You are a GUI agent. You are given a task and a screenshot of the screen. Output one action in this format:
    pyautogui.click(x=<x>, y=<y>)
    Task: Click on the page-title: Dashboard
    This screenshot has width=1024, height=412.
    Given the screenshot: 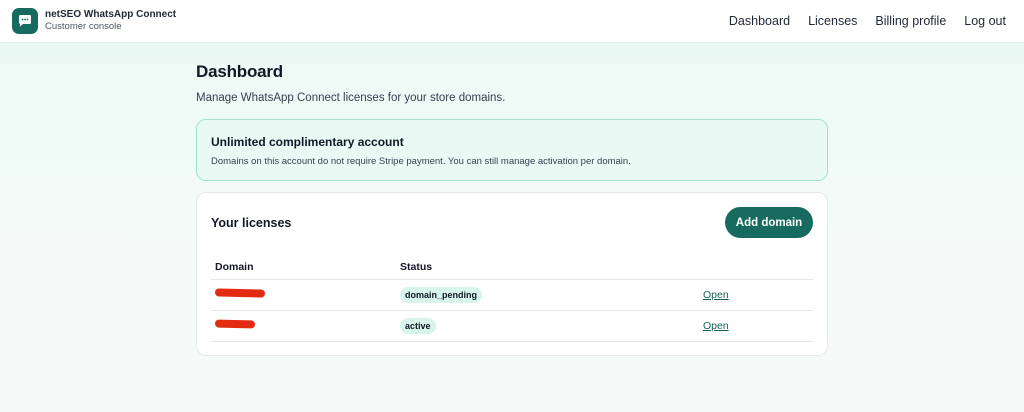 What is the action you would take?
    pyautogui.click(x=239, y=71)
    